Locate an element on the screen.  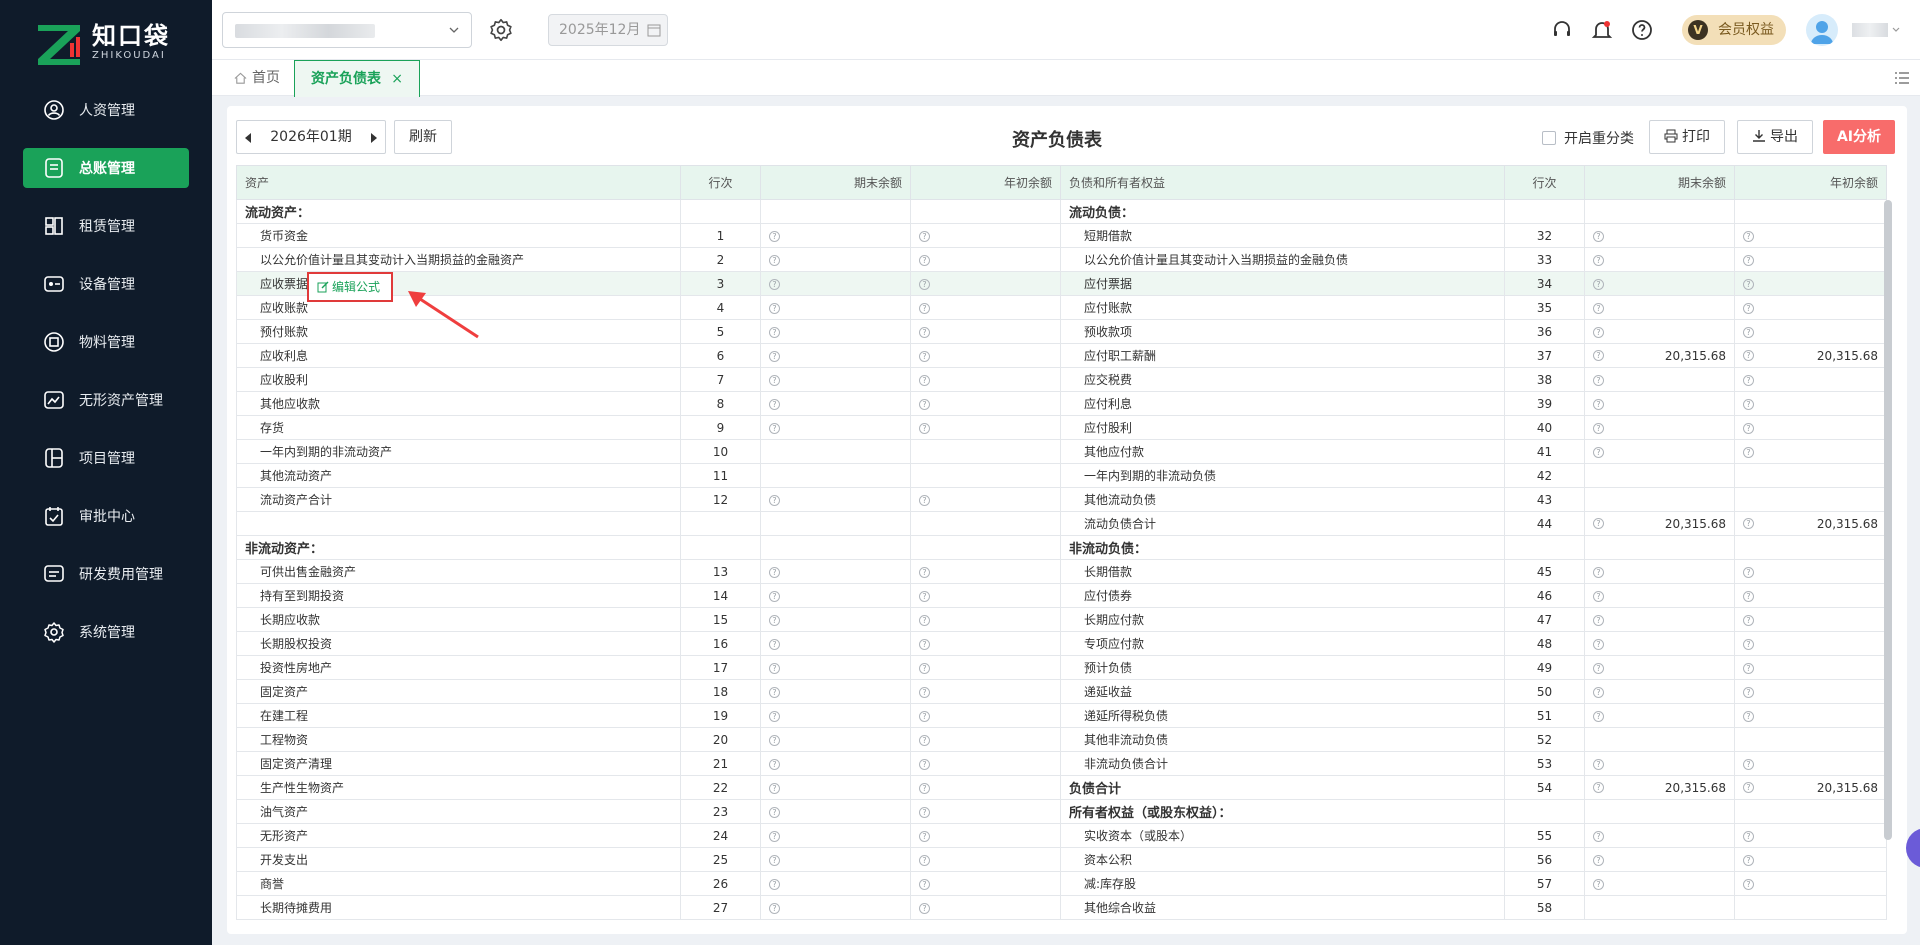
asset-name: 长期股权投资 is located at coordinates (458, 643).